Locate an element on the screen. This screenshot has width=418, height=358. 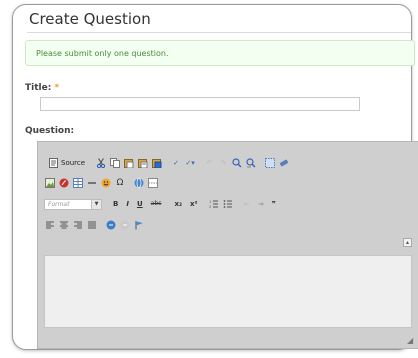
title-label: Title: * is located at coordinates (42, 88).